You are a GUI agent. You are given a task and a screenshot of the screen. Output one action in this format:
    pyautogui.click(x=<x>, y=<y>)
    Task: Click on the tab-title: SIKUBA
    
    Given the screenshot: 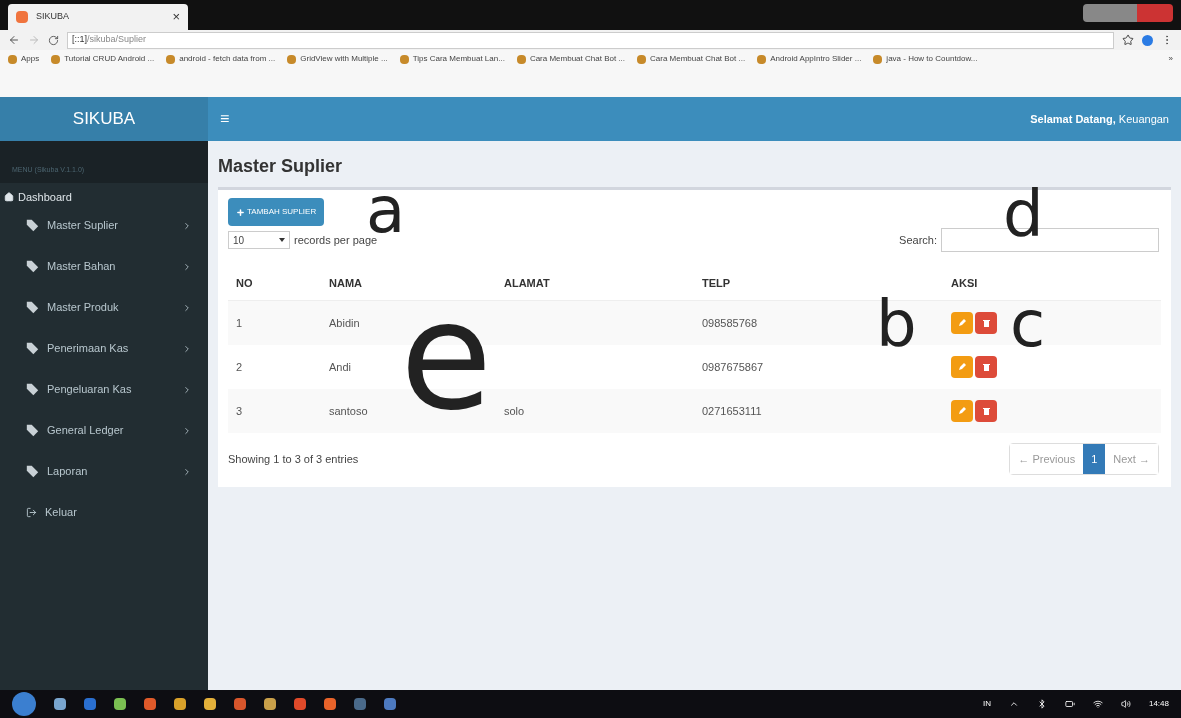 What is the action you would take?
    pyautogui.click(x=53, y=17)
    